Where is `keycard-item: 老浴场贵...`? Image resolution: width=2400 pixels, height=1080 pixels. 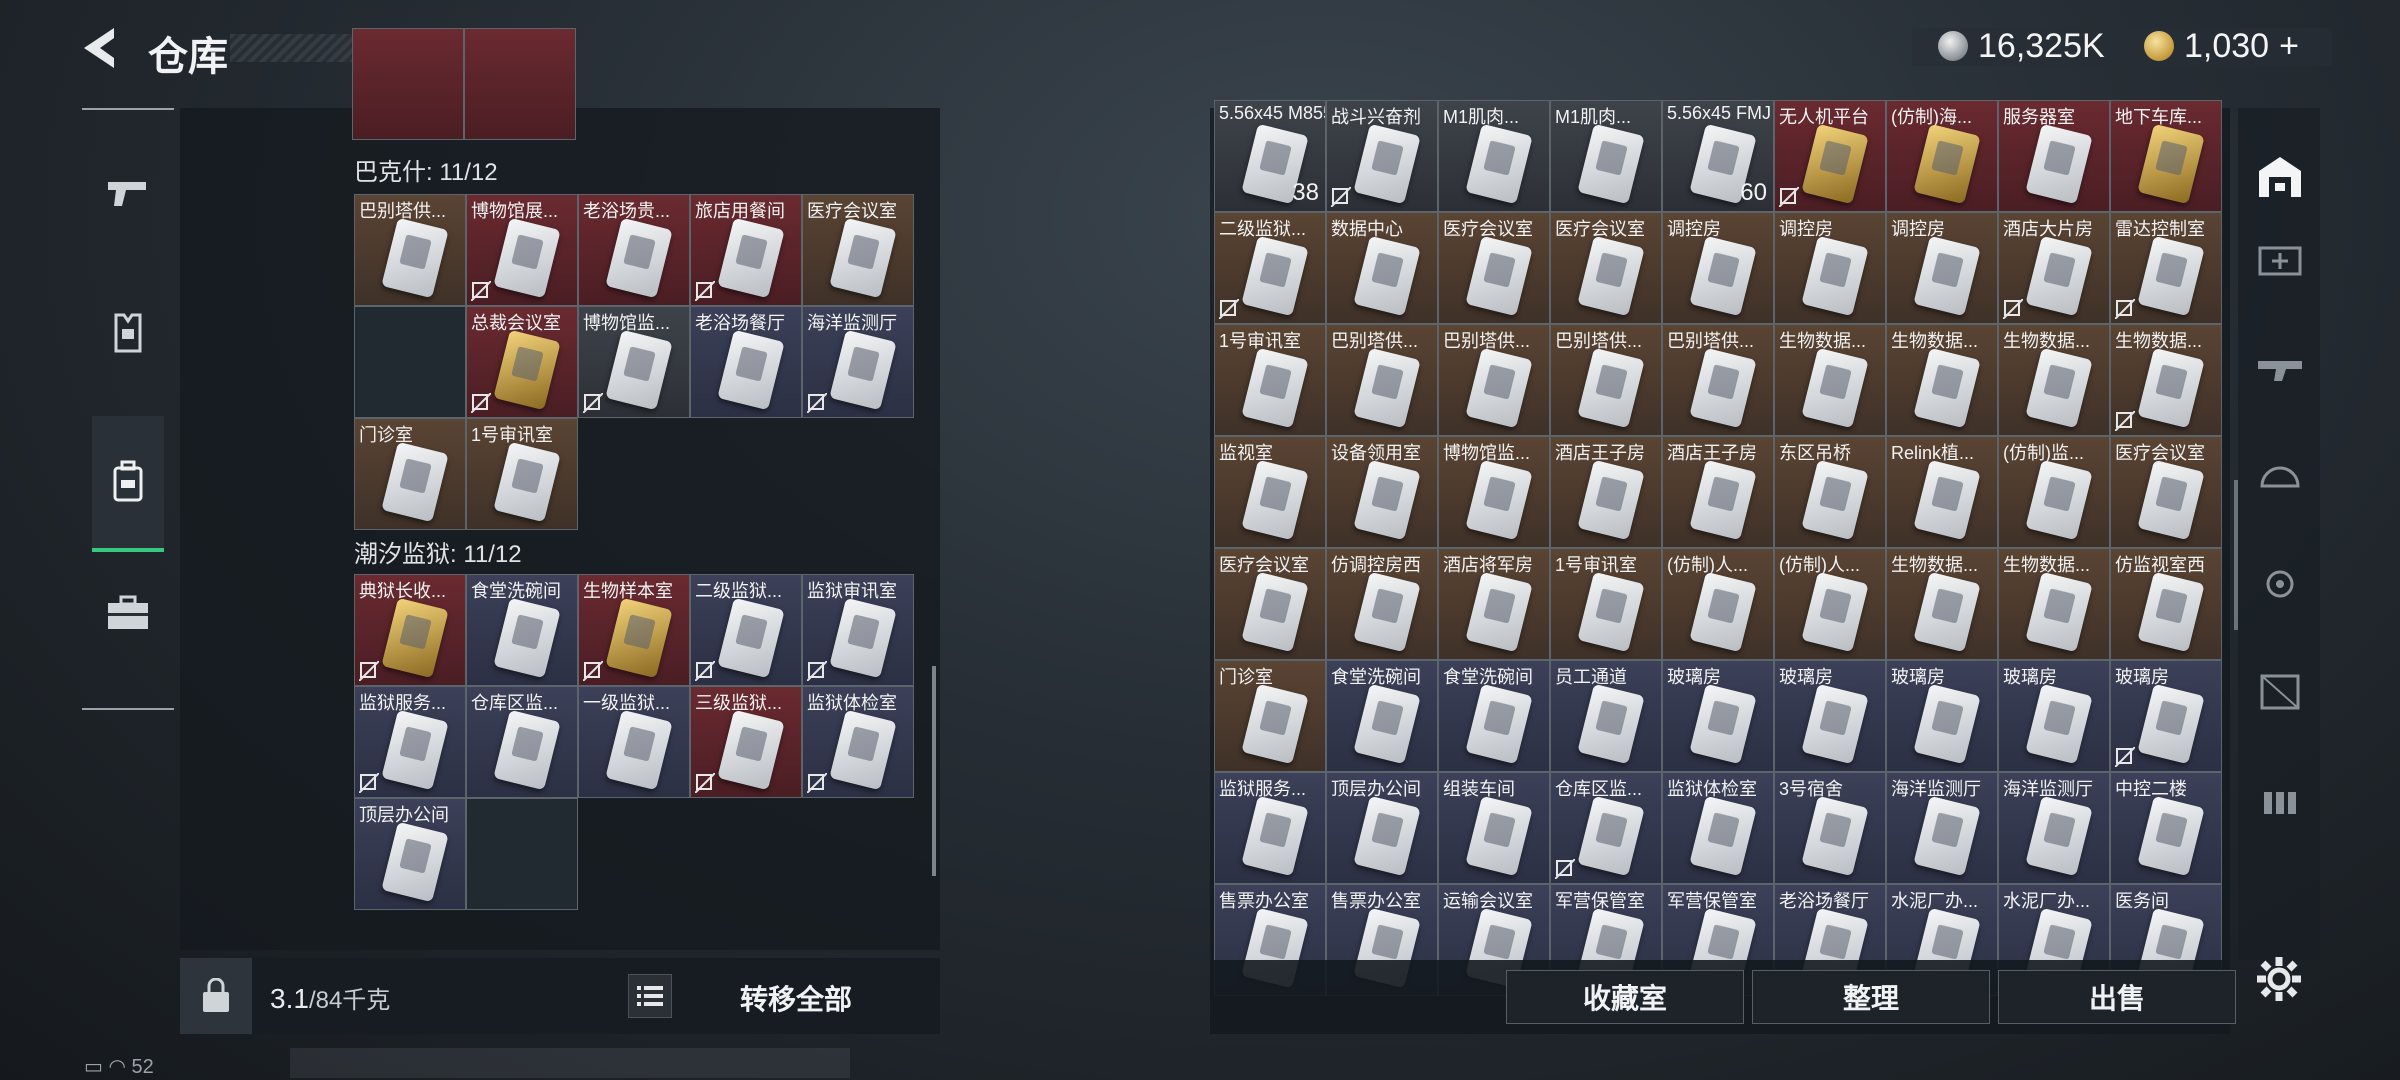 keycard-item: 老浴场贵... is located at coordinates (634, 250).